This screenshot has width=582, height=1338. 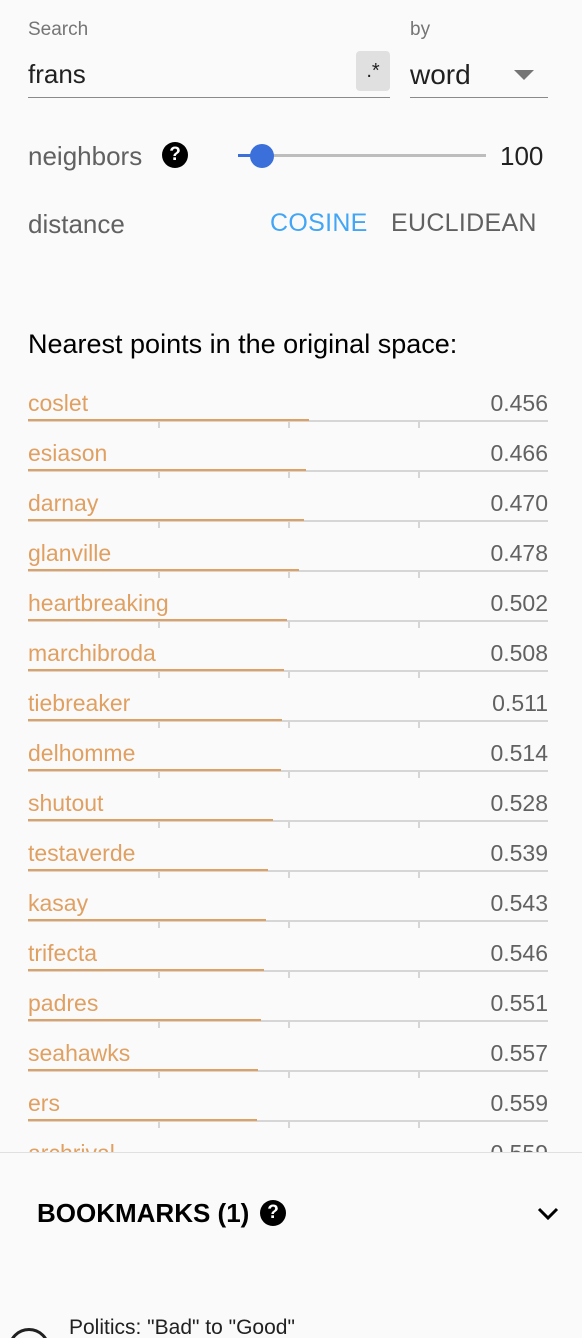 What do you see at coordinates (67, 453) in the screenshot?
I see `neighbor-word: esiason` at bounding box center [67, 453].